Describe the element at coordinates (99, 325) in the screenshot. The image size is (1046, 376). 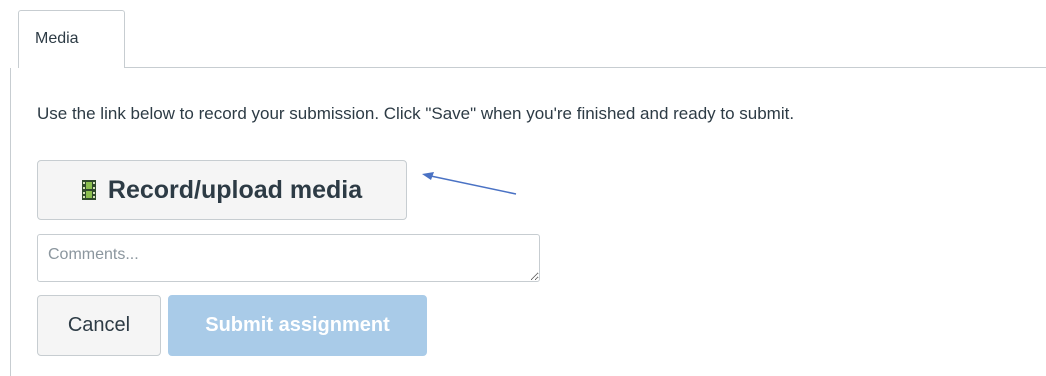
I see `cancel-button: Cancel` at that location.